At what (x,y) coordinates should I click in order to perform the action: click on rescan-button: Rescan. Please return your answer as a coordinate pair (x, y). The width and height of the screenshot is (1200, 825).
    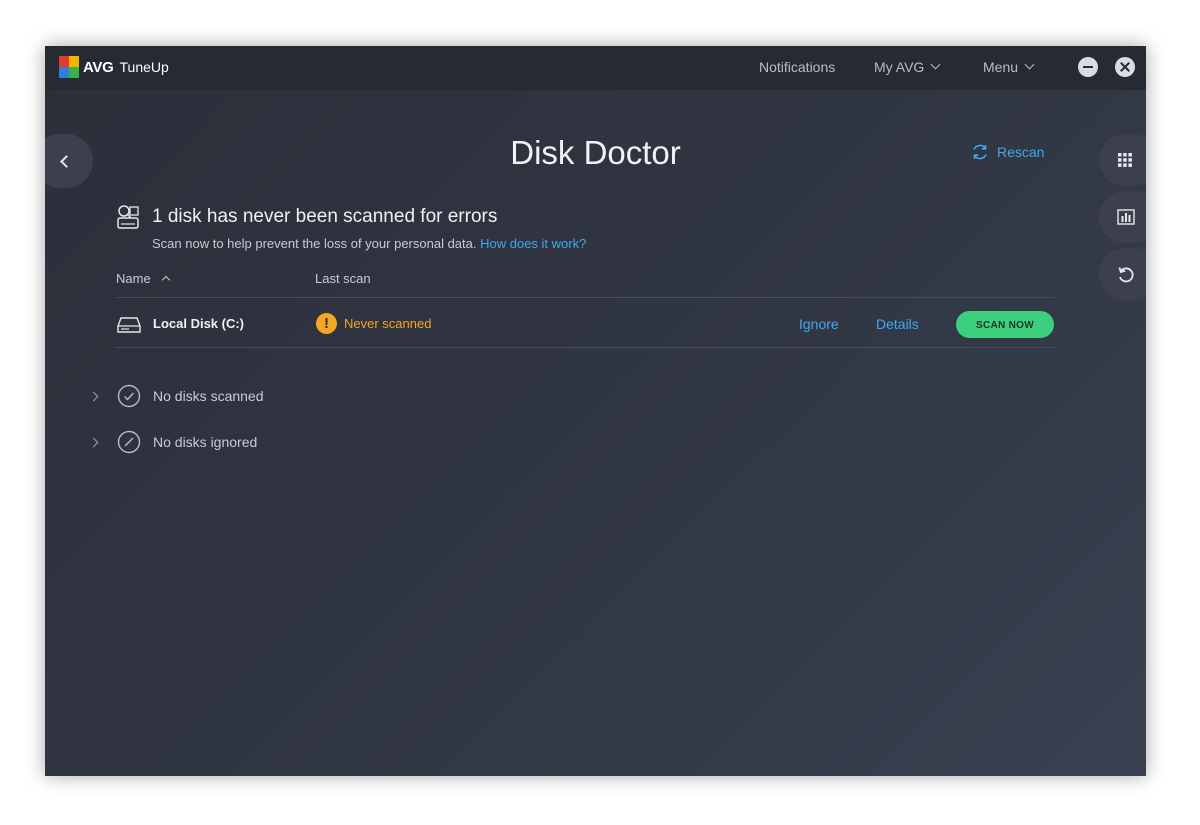
    Looking at the image, I should click on (1007, 152).